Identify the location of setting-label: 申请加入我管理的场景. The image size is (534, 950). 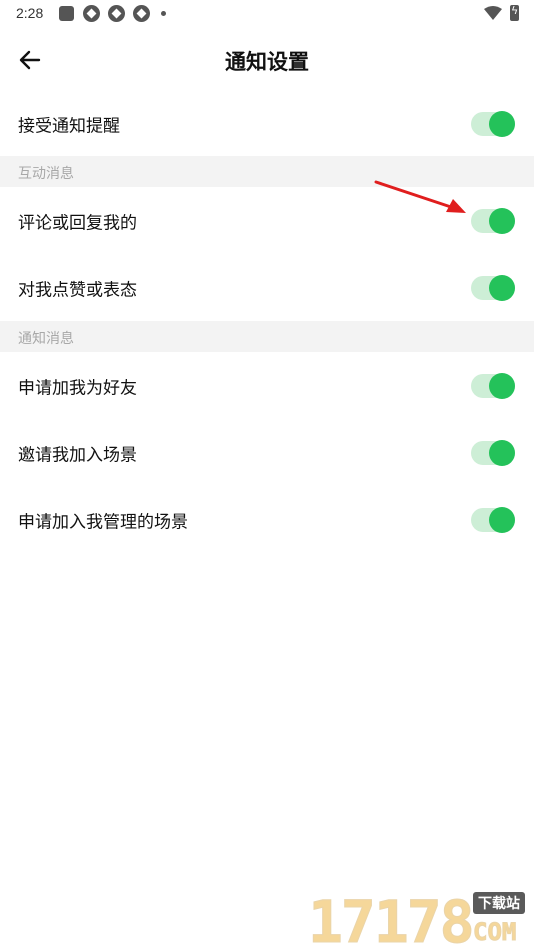
(103, 522).